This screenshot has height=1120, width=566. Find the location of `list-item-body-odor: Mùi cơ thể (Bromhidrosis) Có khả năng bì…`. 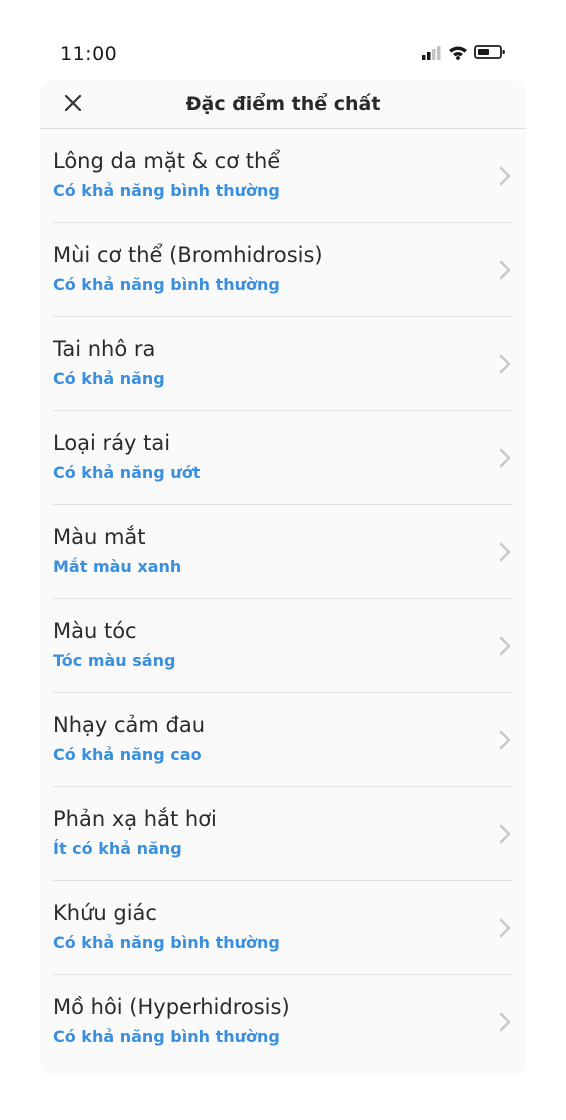

list-item-body-odor: Mùi cơ thể (Bromhidrosis) Có khả năng bì… is located at coordinates (282, 270).